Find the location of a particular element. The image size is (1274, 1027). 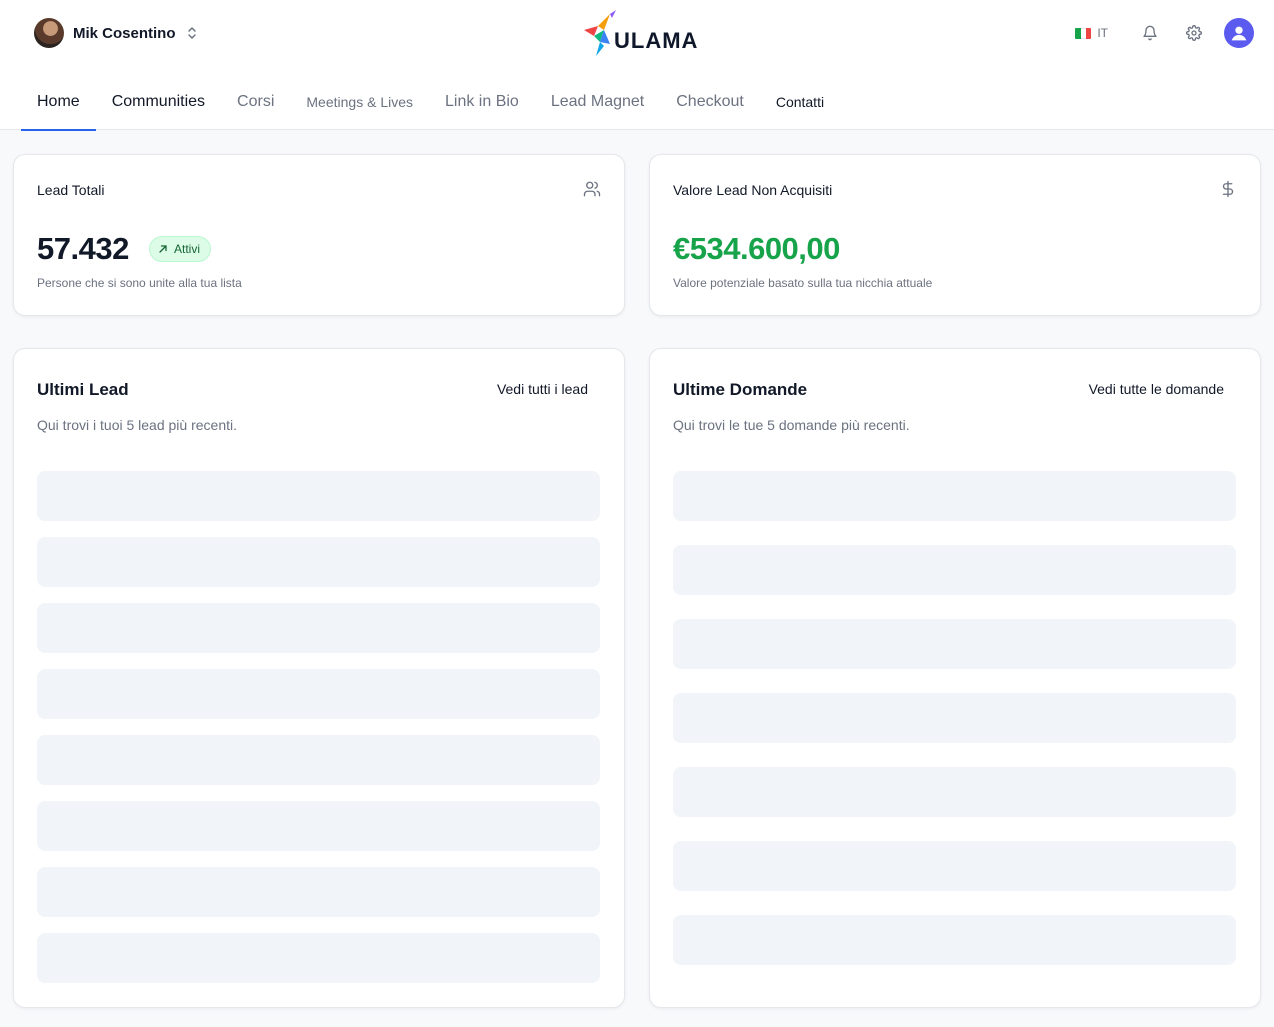

view-all-questions-link: Vedi tutte le domande is located at coordinates (1156, 389).